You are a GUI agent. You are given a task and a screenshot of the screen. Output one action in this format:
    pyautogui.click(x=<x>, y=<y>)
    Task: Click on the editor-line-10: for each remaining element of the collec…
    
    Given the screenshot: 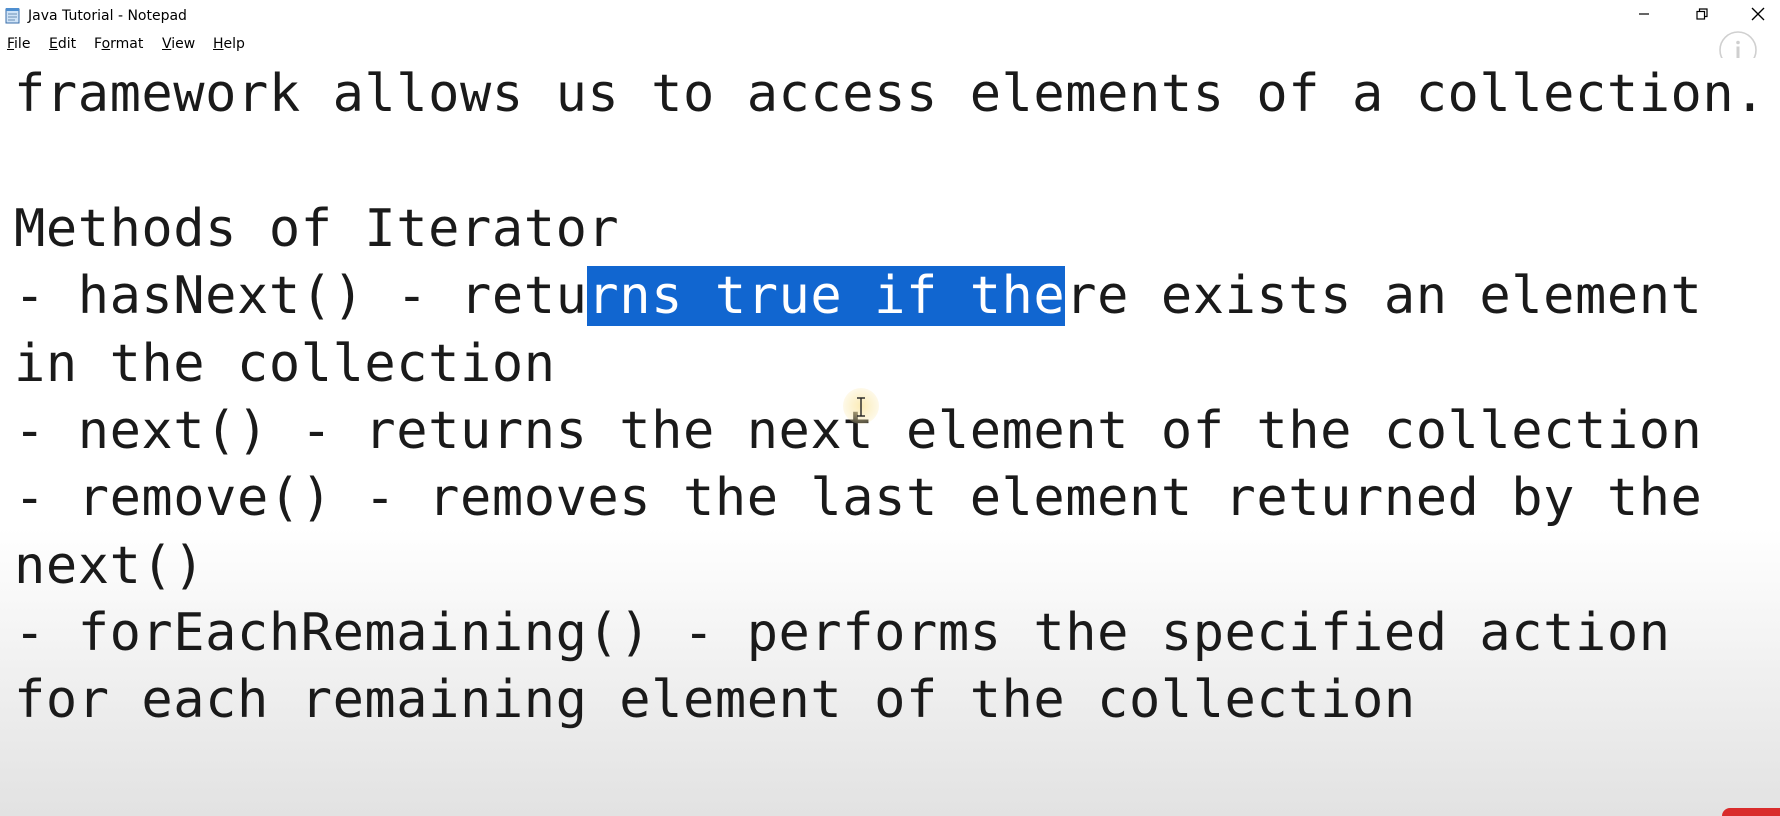 What is the action you would take?
    pyautogui.click(x=715, y=700)
    